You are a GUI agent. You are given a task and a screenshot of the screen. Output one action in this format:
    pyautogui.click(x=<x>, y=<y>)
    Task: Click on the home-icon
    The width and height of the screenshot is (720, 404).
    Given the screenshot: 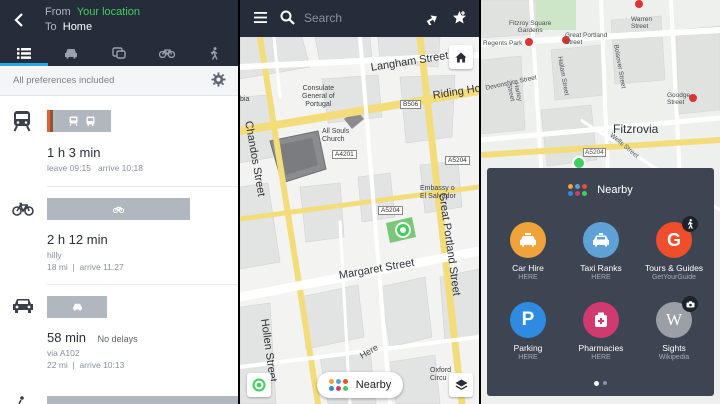 What is the action you would take?
    pyautogui.click(x=461, y=57)
    